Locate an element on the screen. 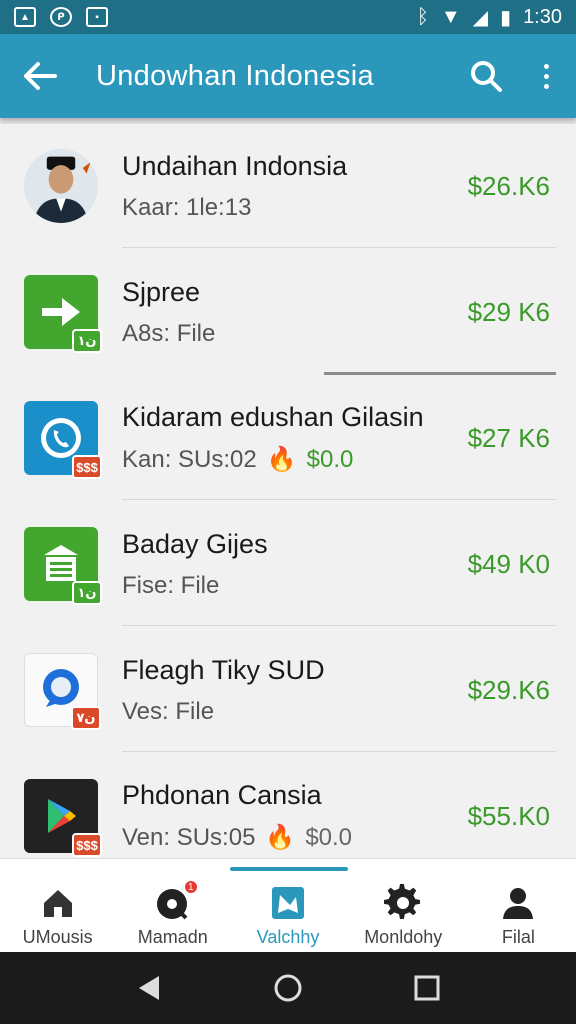 The image size is (576, 1024). back-arrow-icon is located at coordinates (40, 76).